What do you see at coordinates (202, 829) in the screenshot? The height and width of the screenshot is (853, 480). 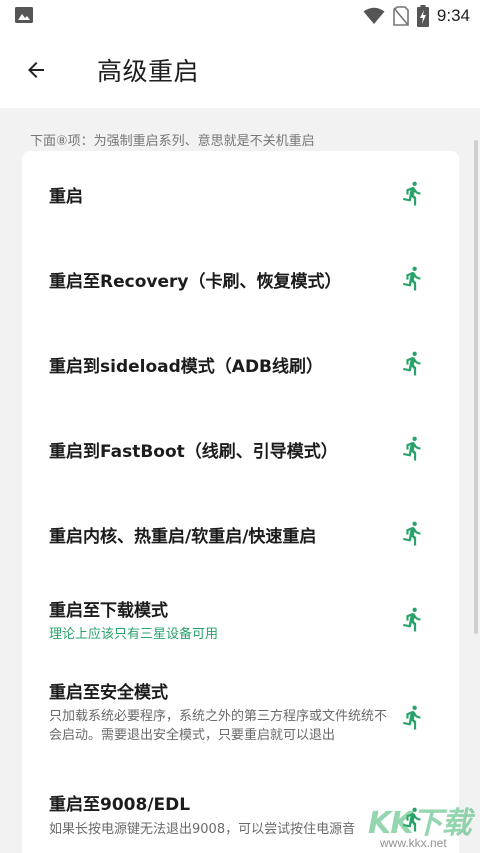 I see `item-subtitle: 如果长按电源键无法退出9008，可以尝试按住电源音` at bounding box center [202, 829].